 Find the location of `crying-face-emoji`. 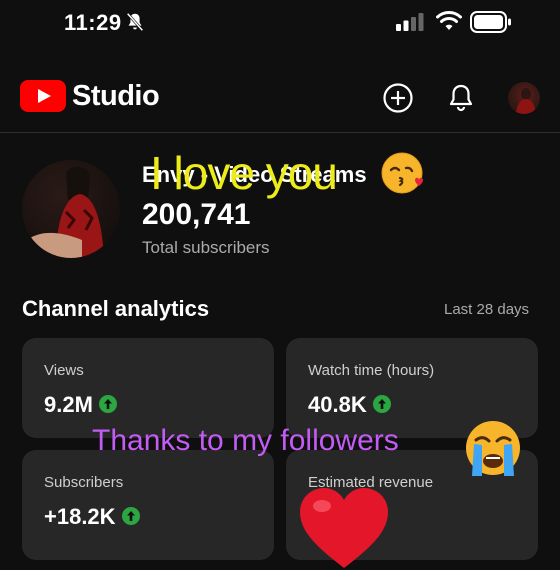

crying-face-emoji is located at coordinates (493, 448).